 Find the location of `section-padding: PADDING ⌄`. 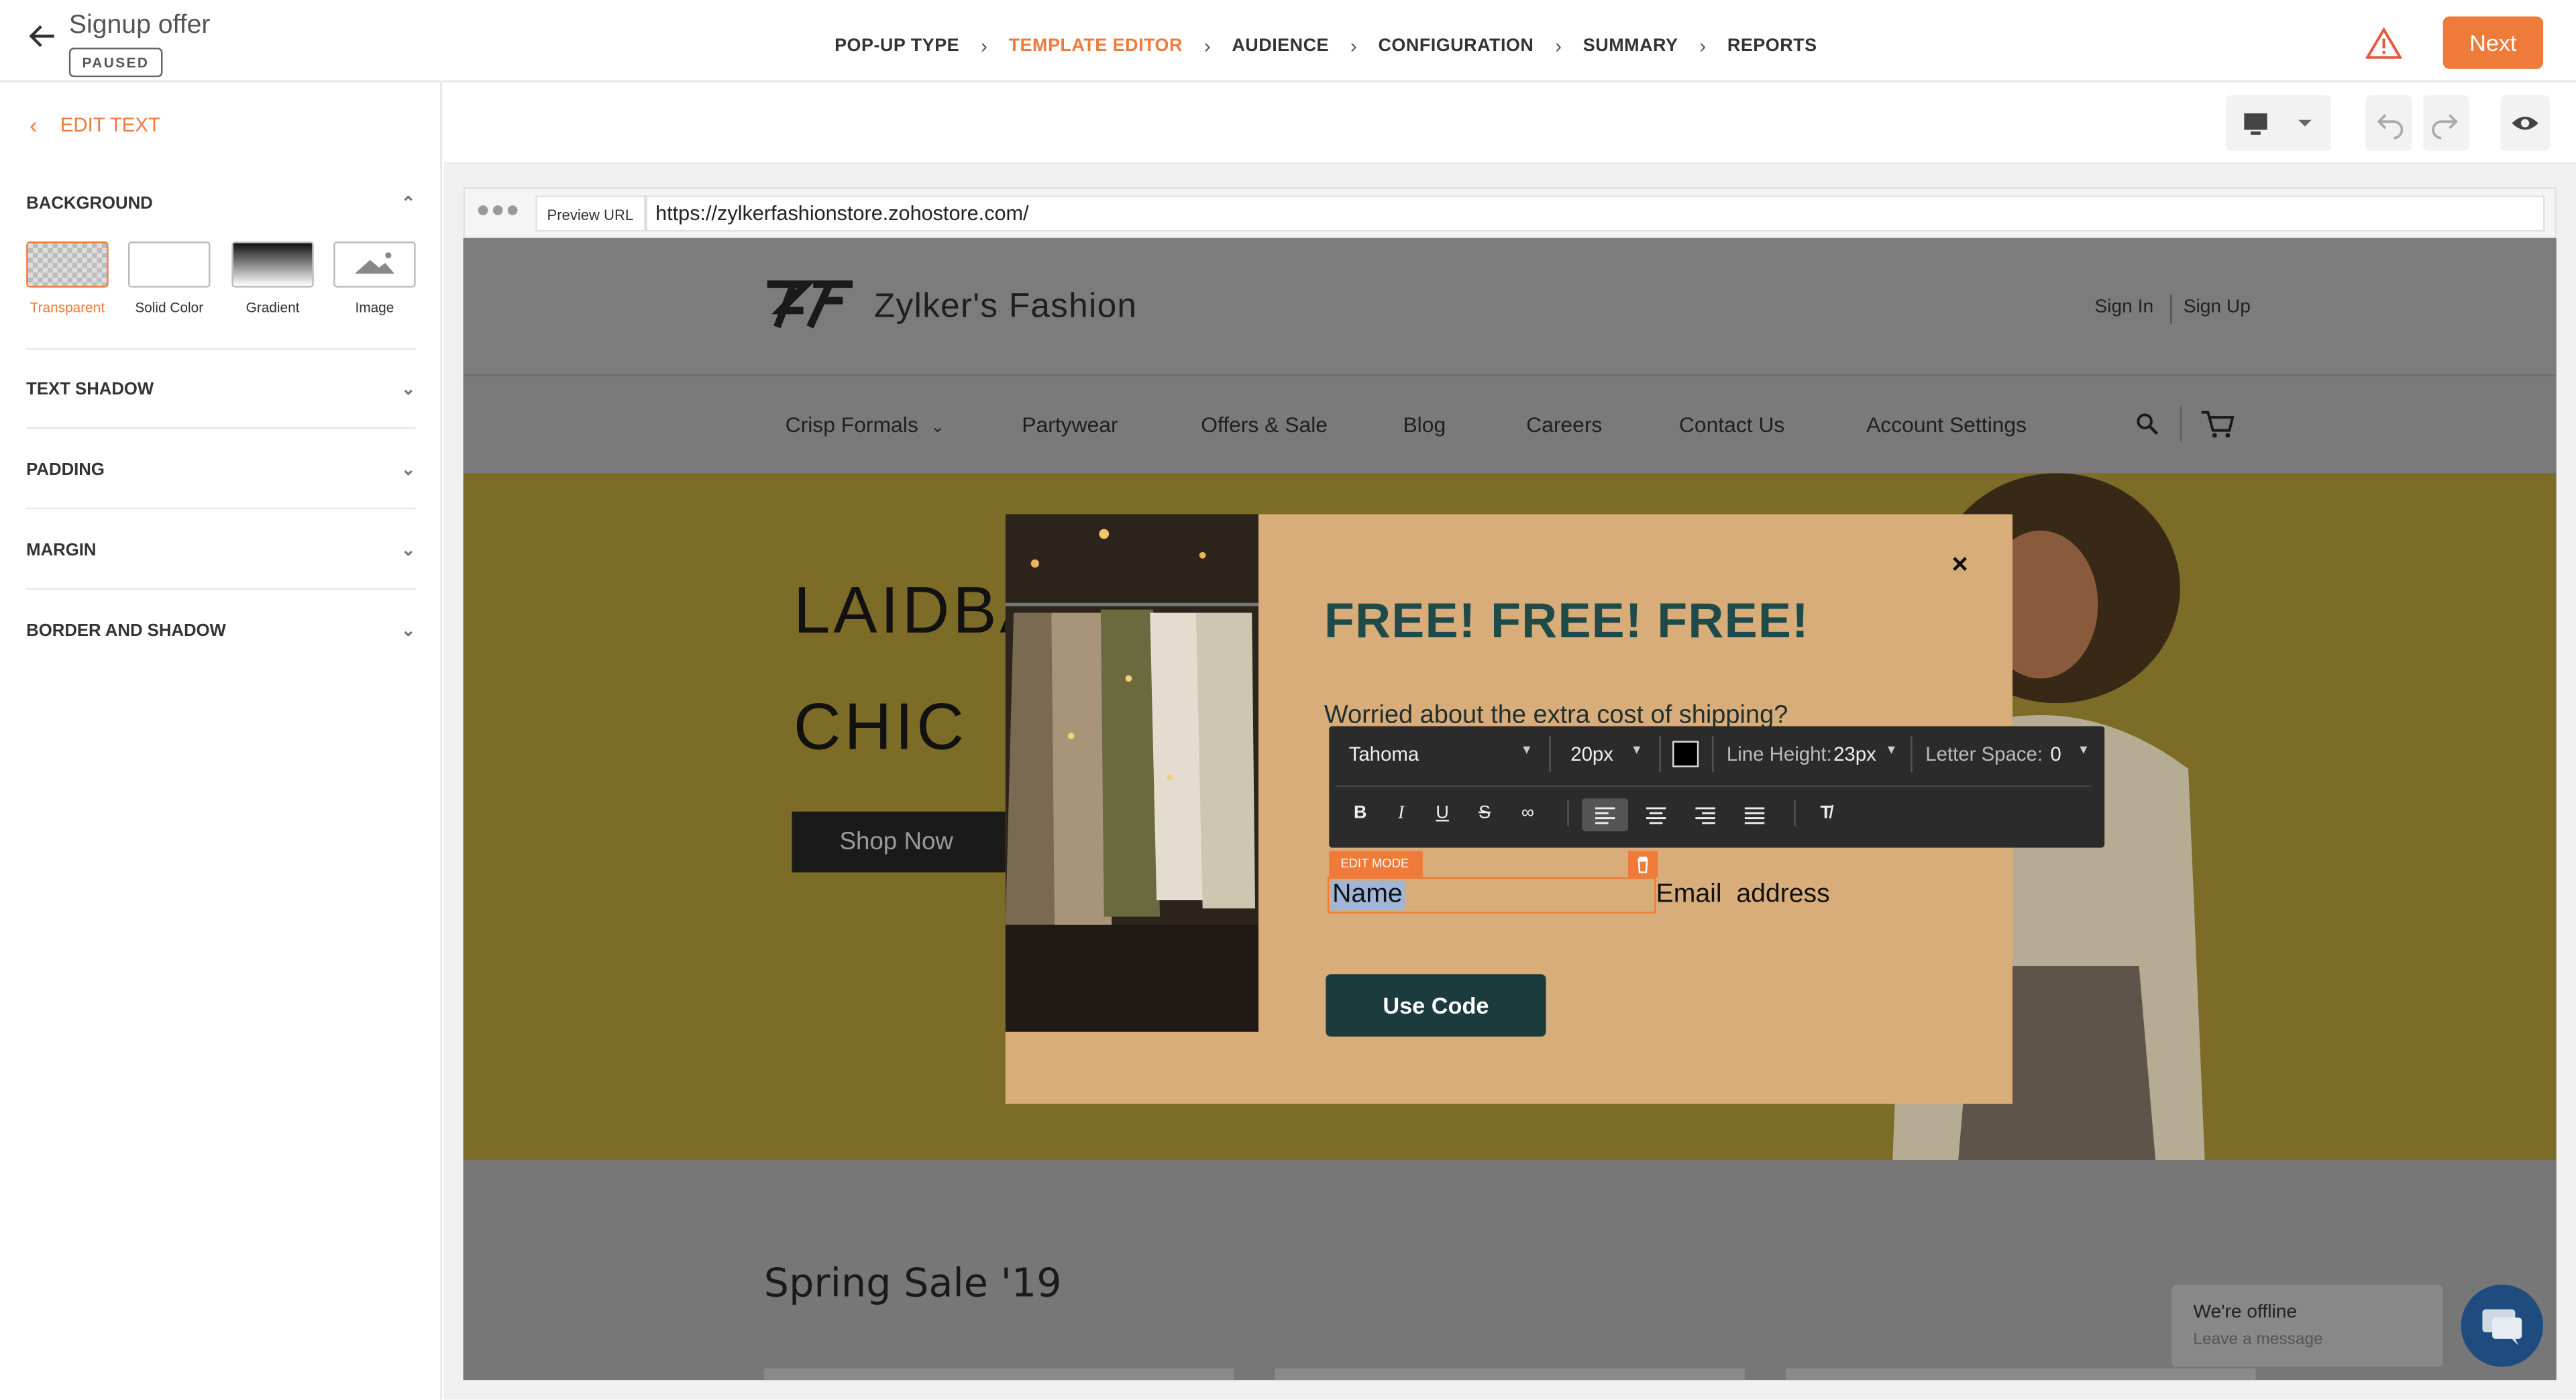

section-padding: PADDING ⌄ is located at coordinates (220, 470).